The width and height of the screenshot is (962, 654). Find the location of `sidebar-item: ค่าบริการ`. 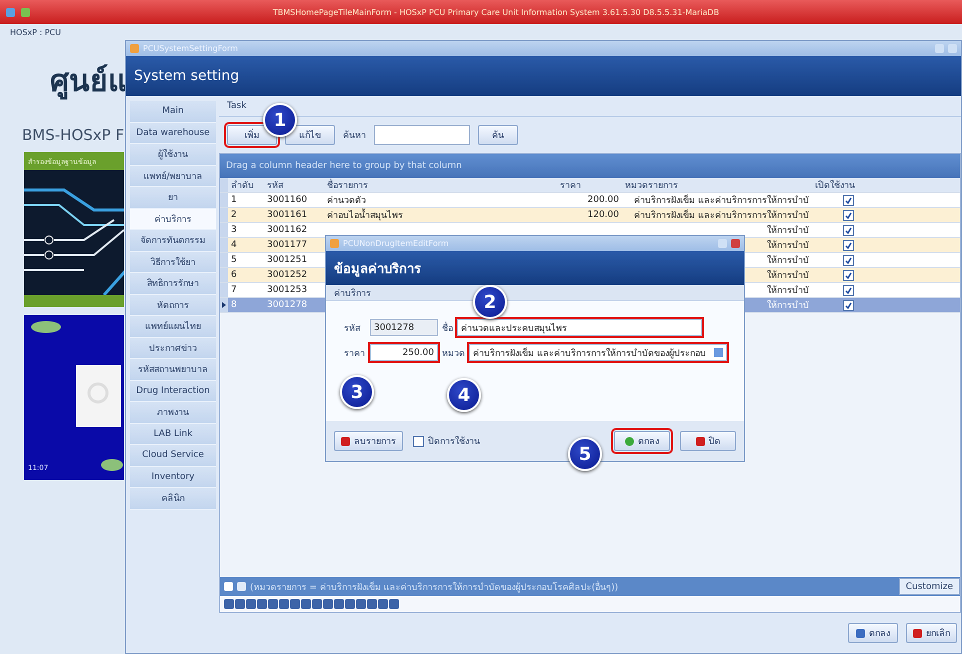

sidebar-item: ค่าบริการ is located at coordinates (173, 219).